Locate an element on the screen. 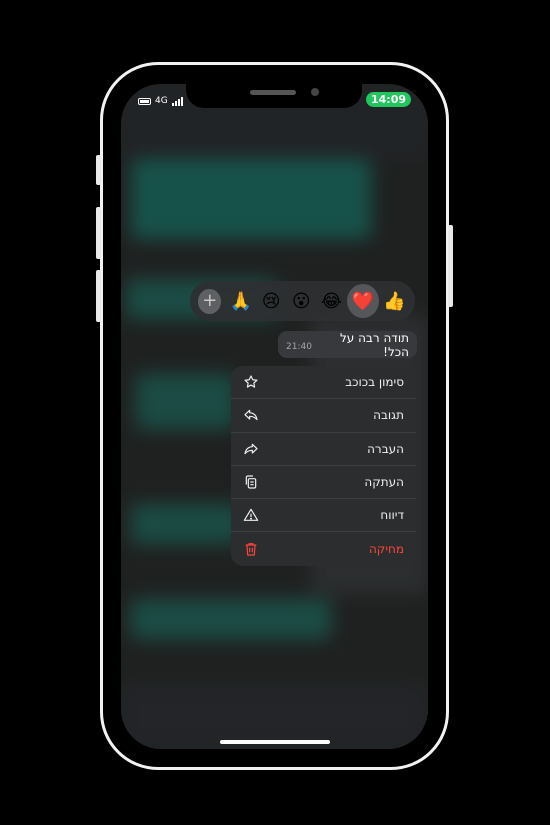 This screenshot has width=550, height=825. signal-icon is located at coordinates (177, 101).